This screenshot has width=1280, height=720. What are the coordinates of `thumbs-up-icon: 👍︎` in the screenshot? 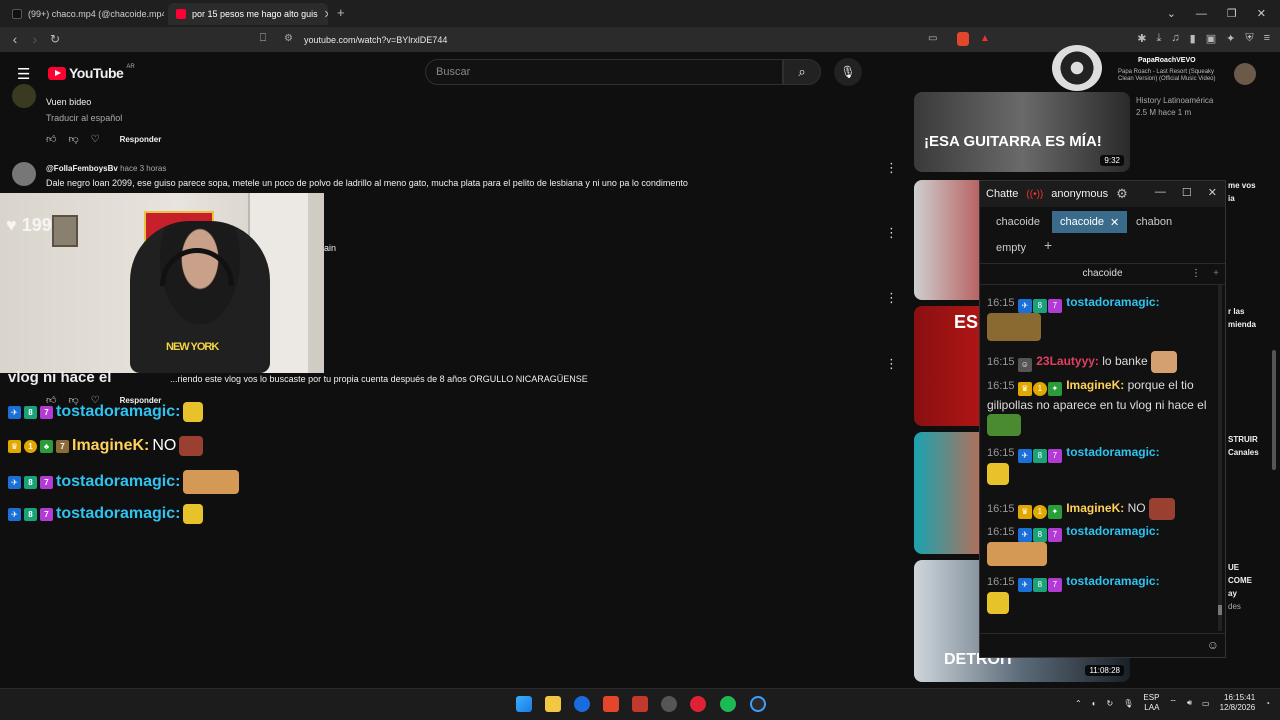 It's located at (51, 139).